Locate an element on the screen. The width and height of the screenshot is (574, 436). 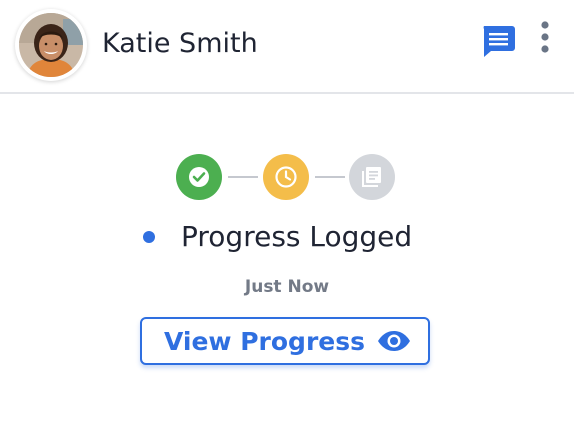
chat-button is located at coordinates (498, 41).